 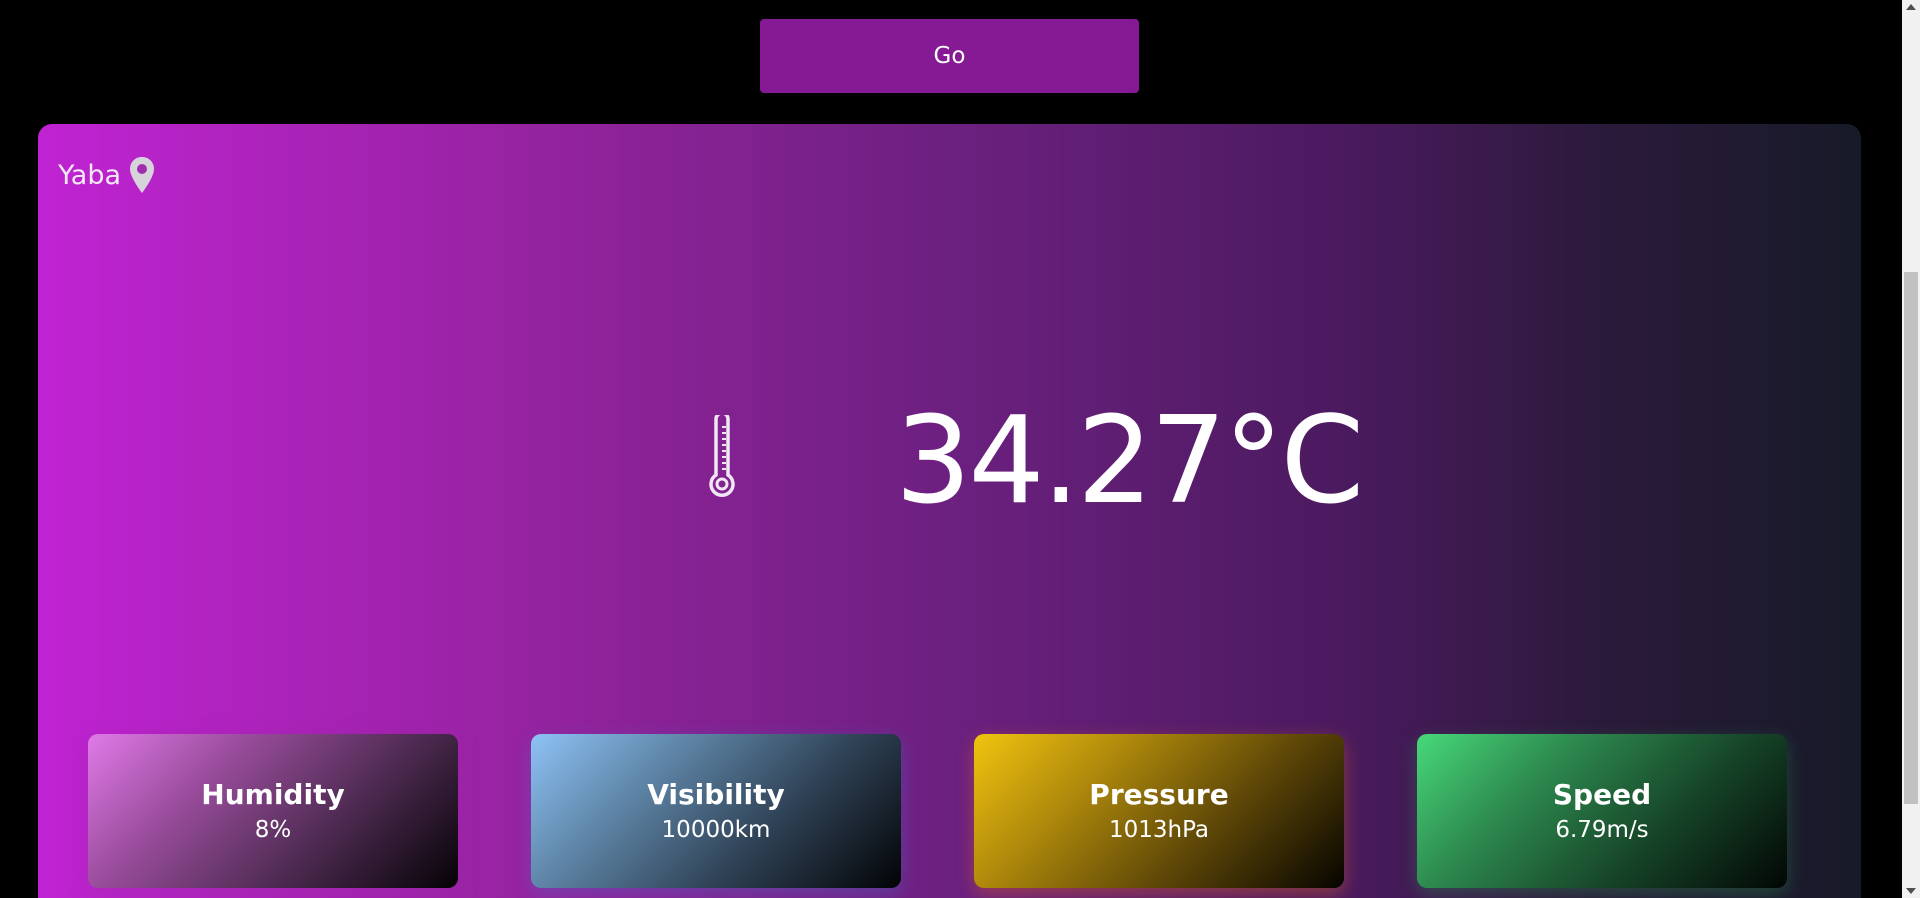 What do you see at coordinates (1911, 7) in the screenshot?
I see `scroll-up-icon` at bounding box center [1911, 7].